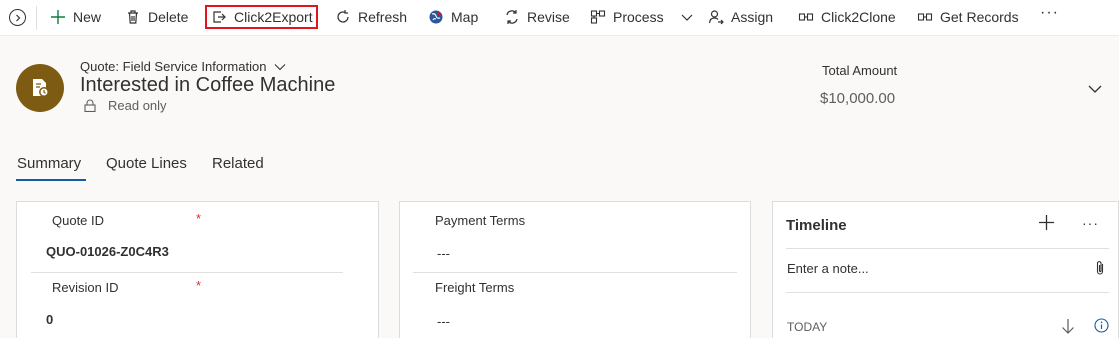 This screenshot has width=1119, height=338. What do you see at coordinates (85, 287) in the screenshot?
I see `revision-id-label: Revision ID` at bounding box center [85, 287].